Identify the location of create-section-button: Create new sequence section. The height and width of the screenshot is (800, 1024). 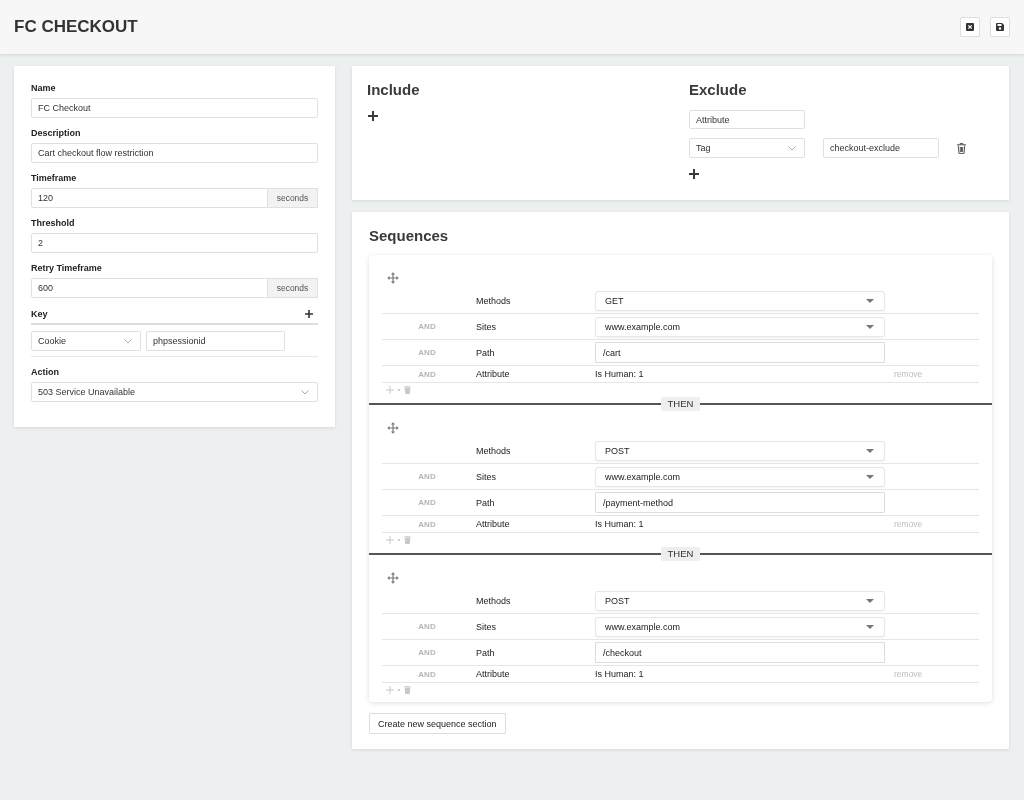
(437, 723).